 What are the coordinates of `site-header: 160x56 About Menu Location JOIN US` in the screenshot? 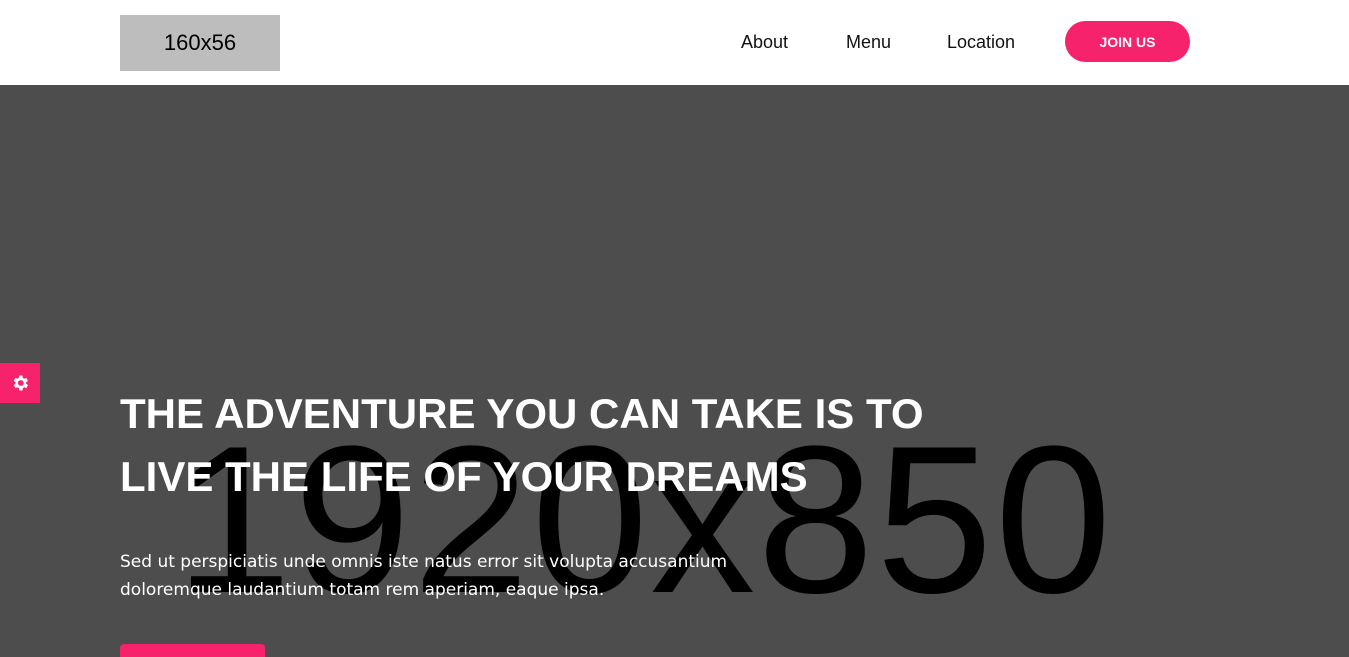 It's located at (674, 42).